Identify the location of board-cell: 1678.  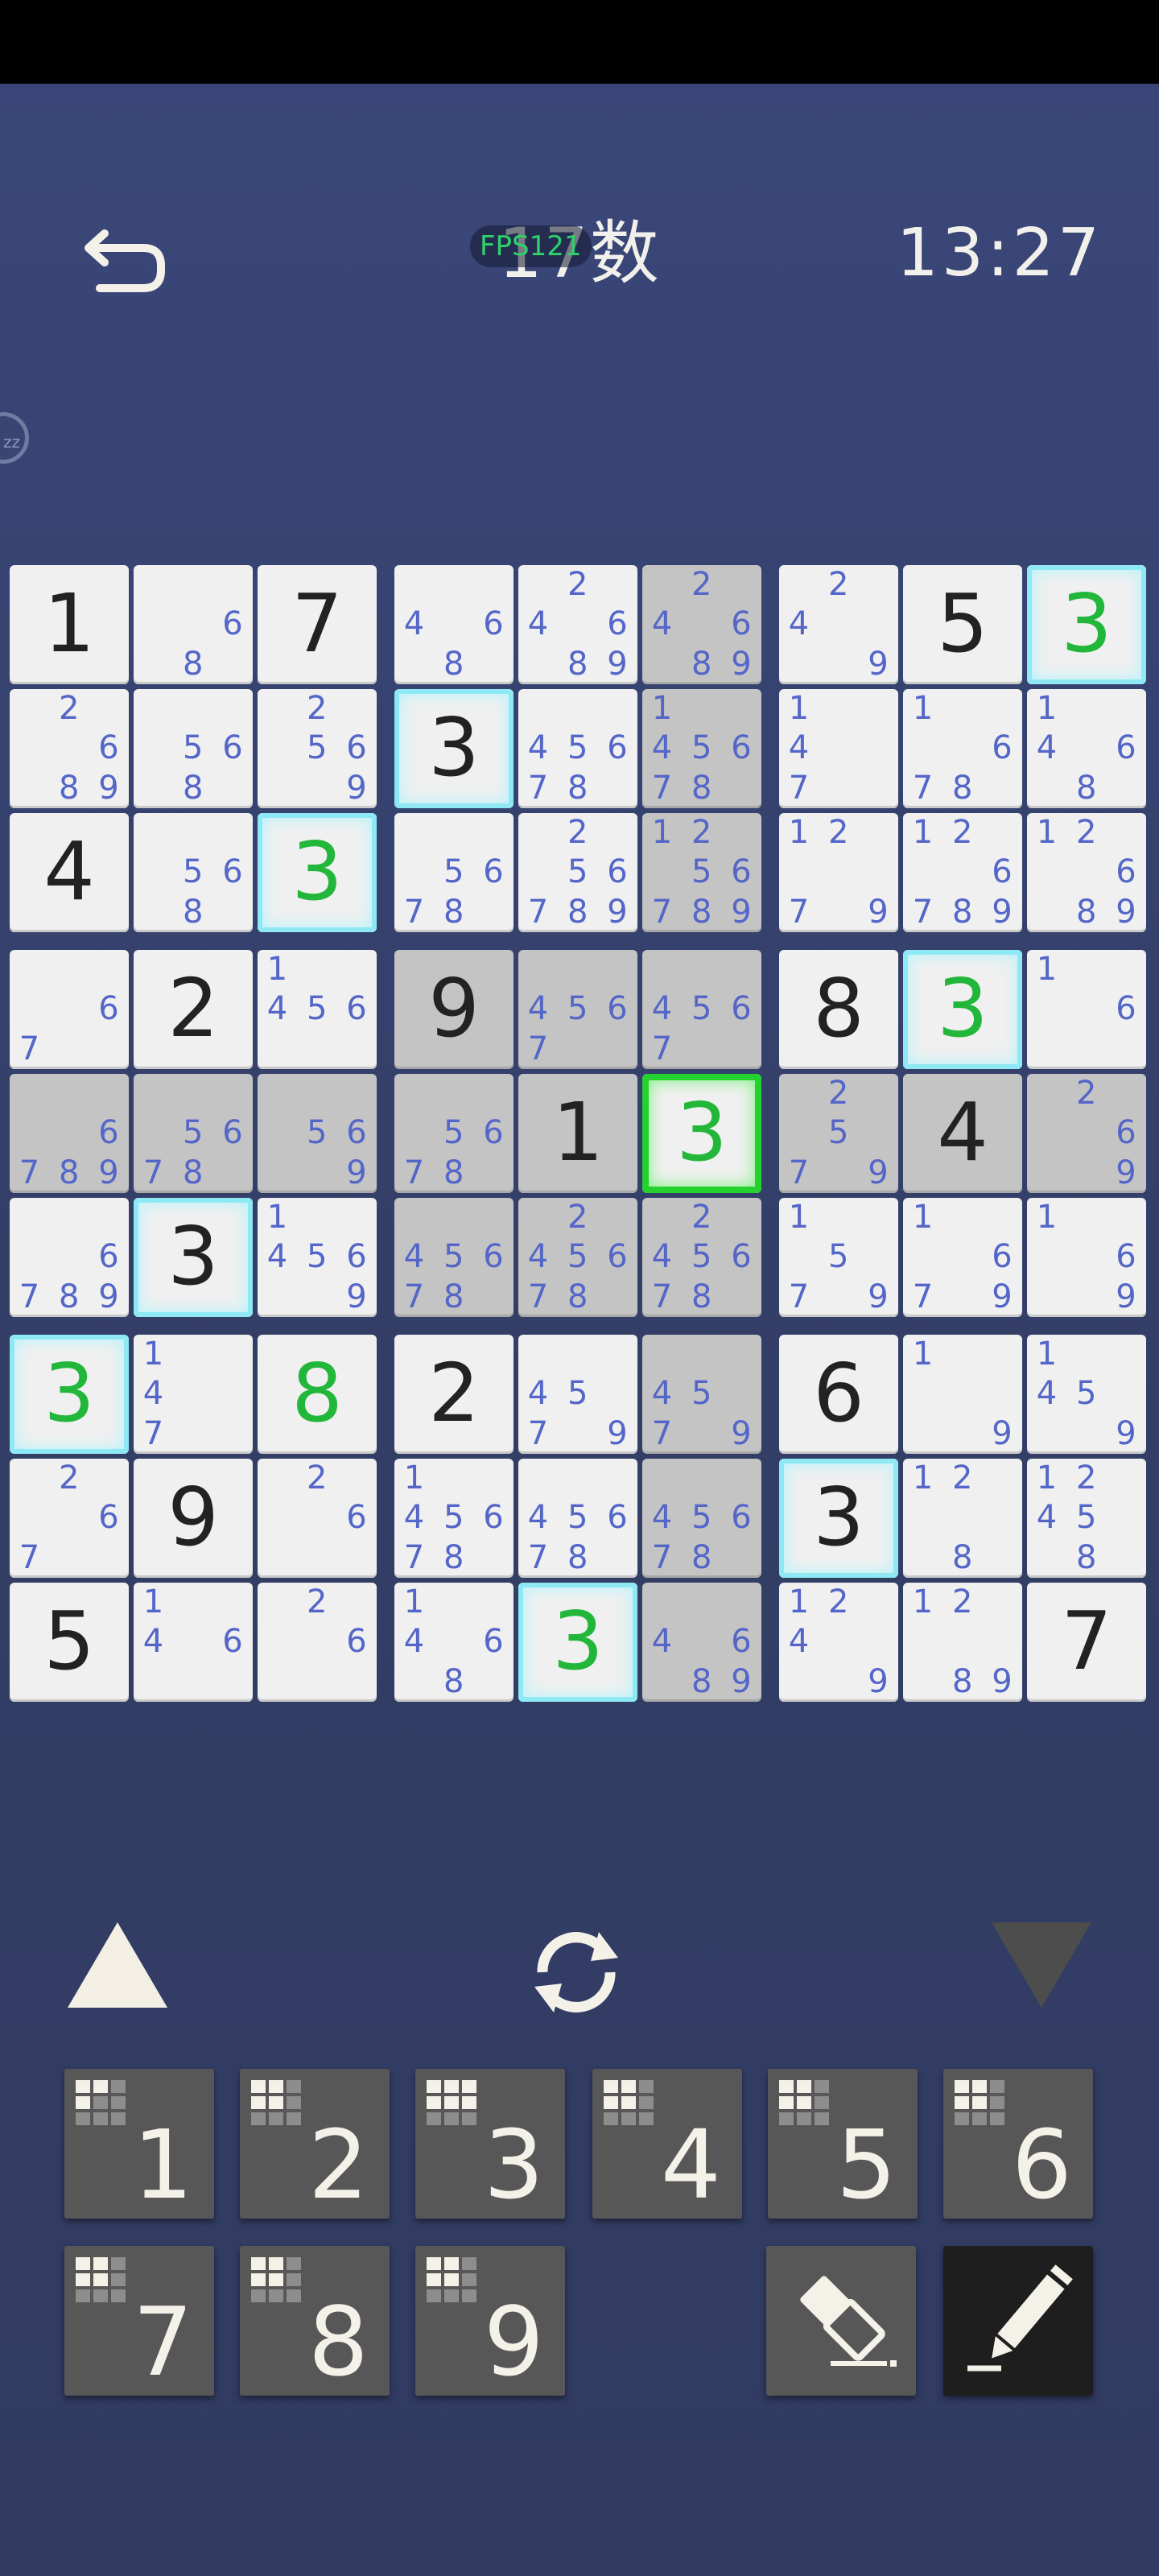
(963, 748).